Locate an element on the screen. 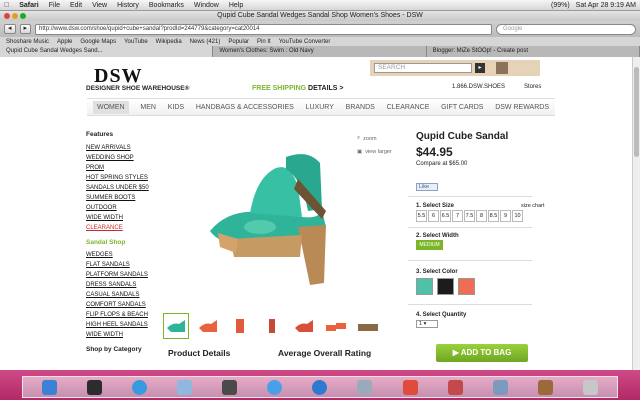 The width and height of the screenshot is (640, 400). shopping-bag-icon is located at coordinates (502, 68).